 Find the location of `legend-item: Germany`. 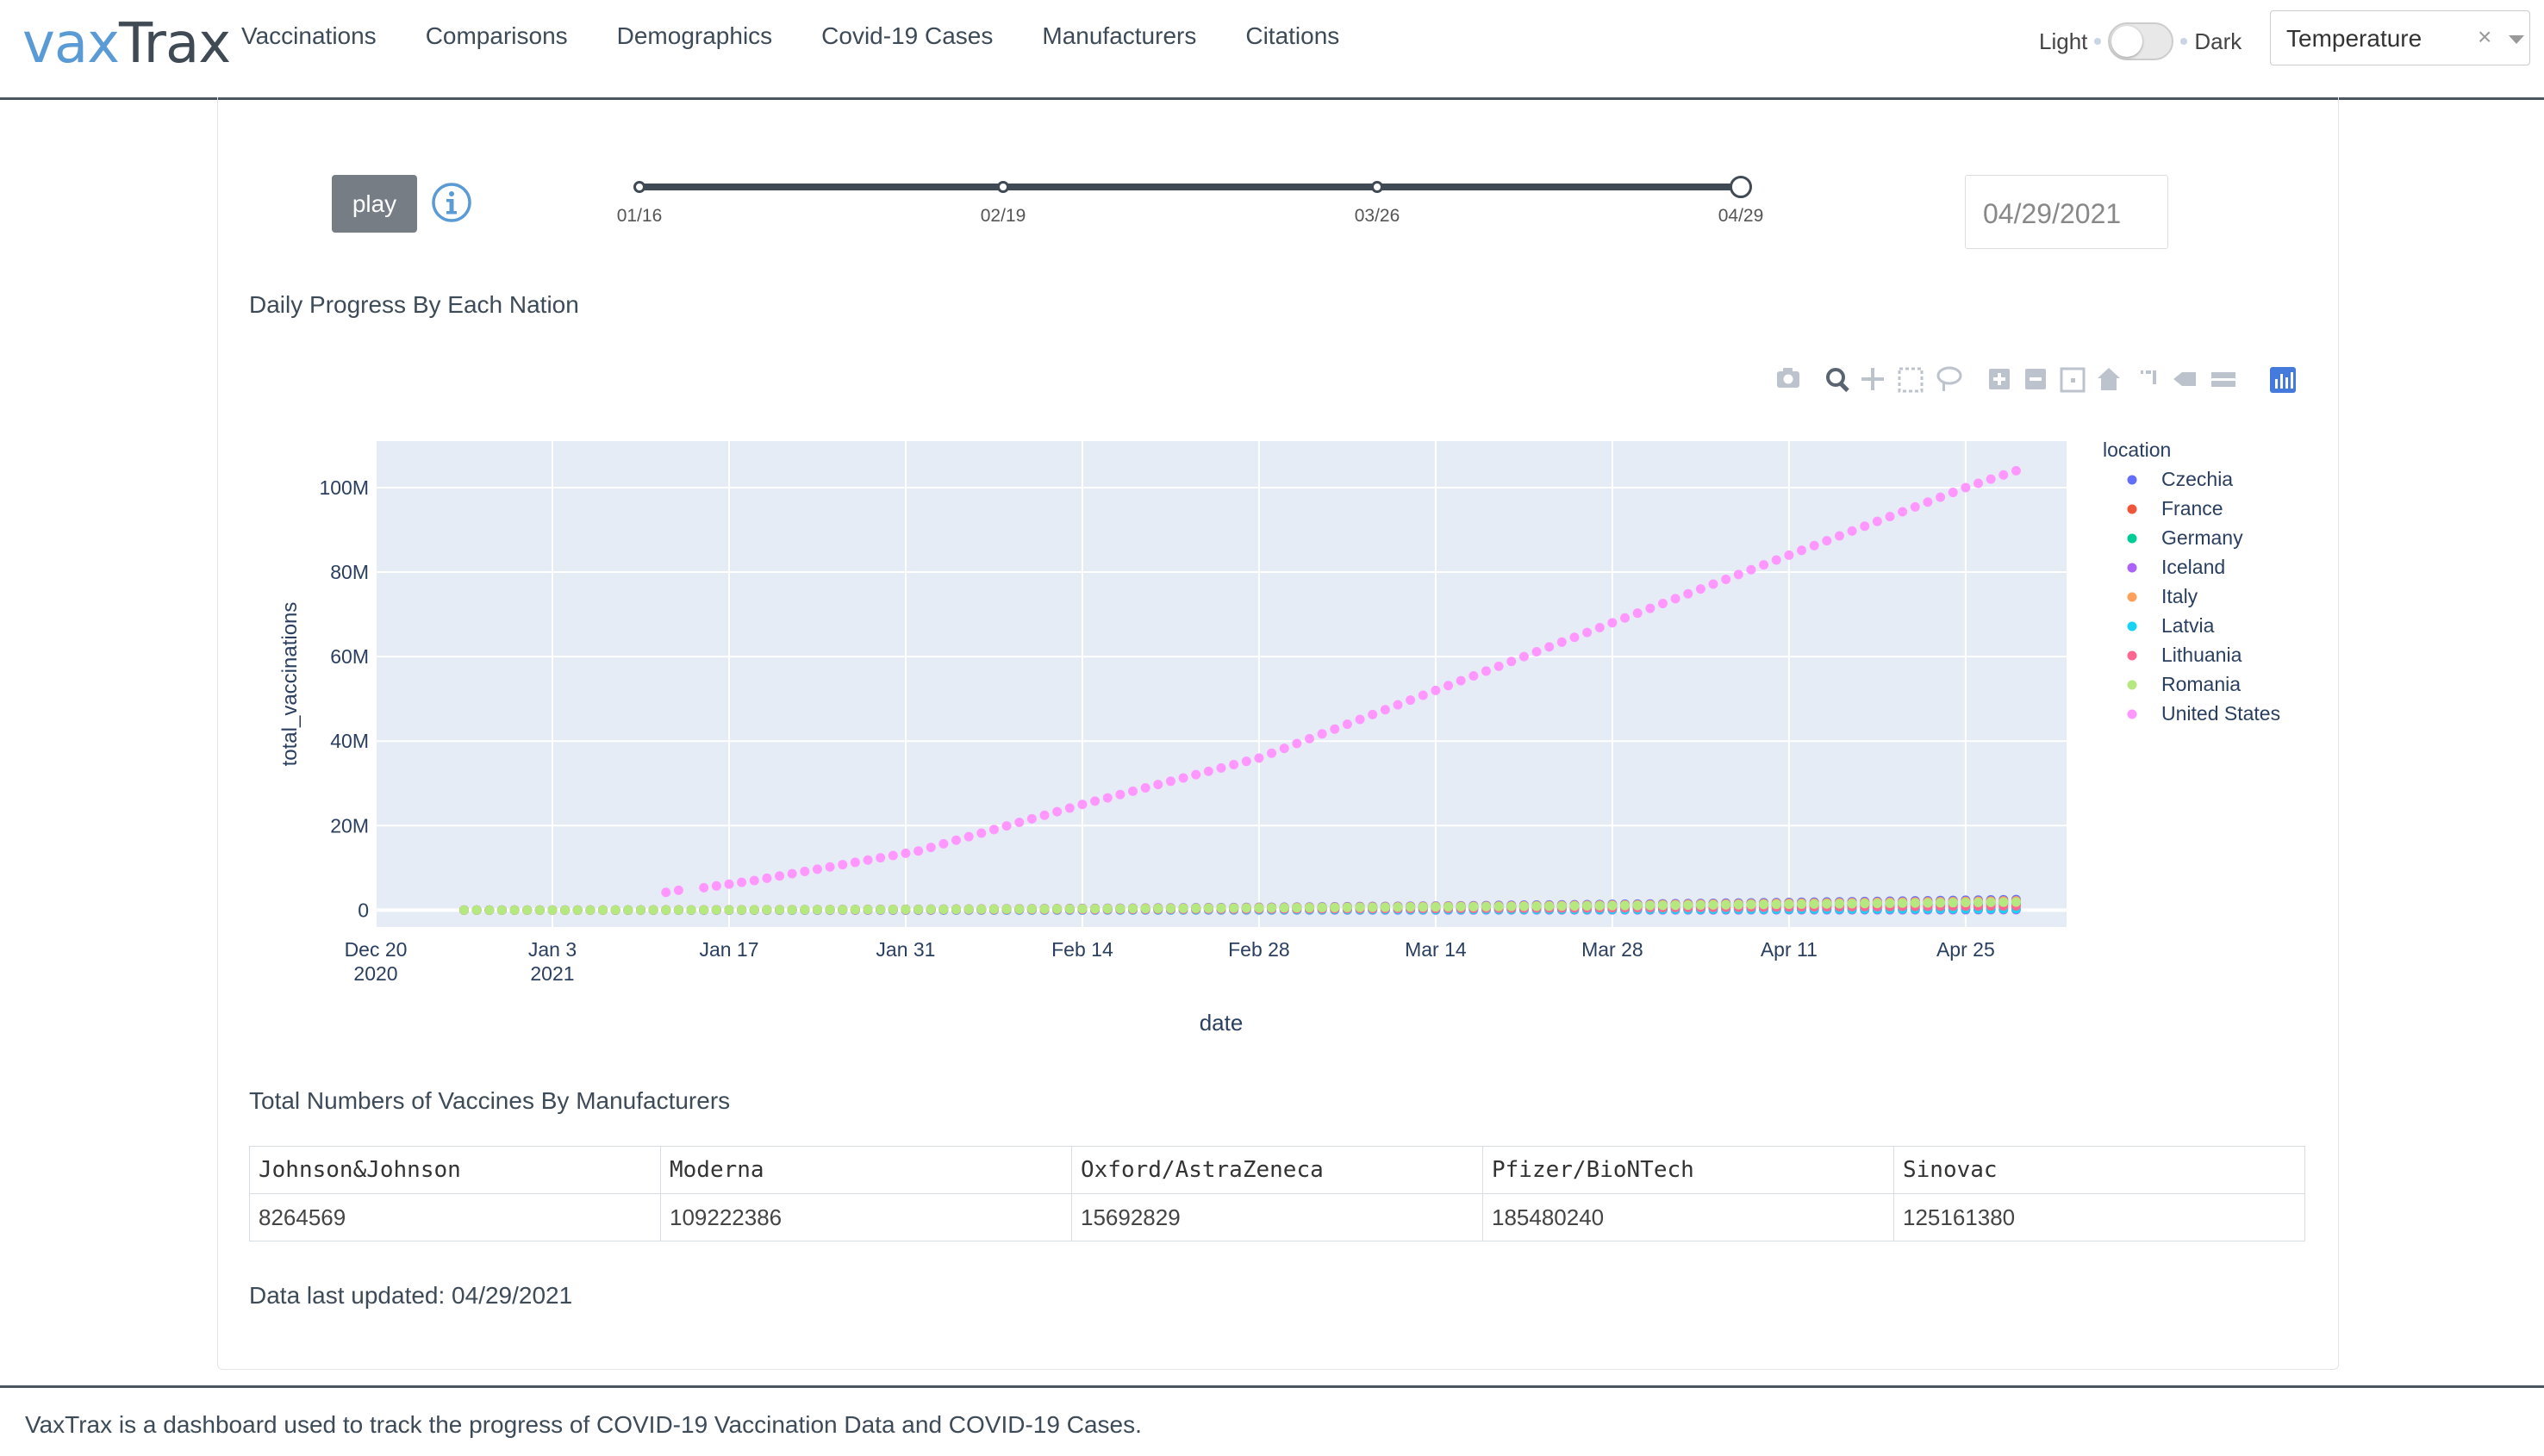

legend-item: Germany is located at coordinates (2202, 538).